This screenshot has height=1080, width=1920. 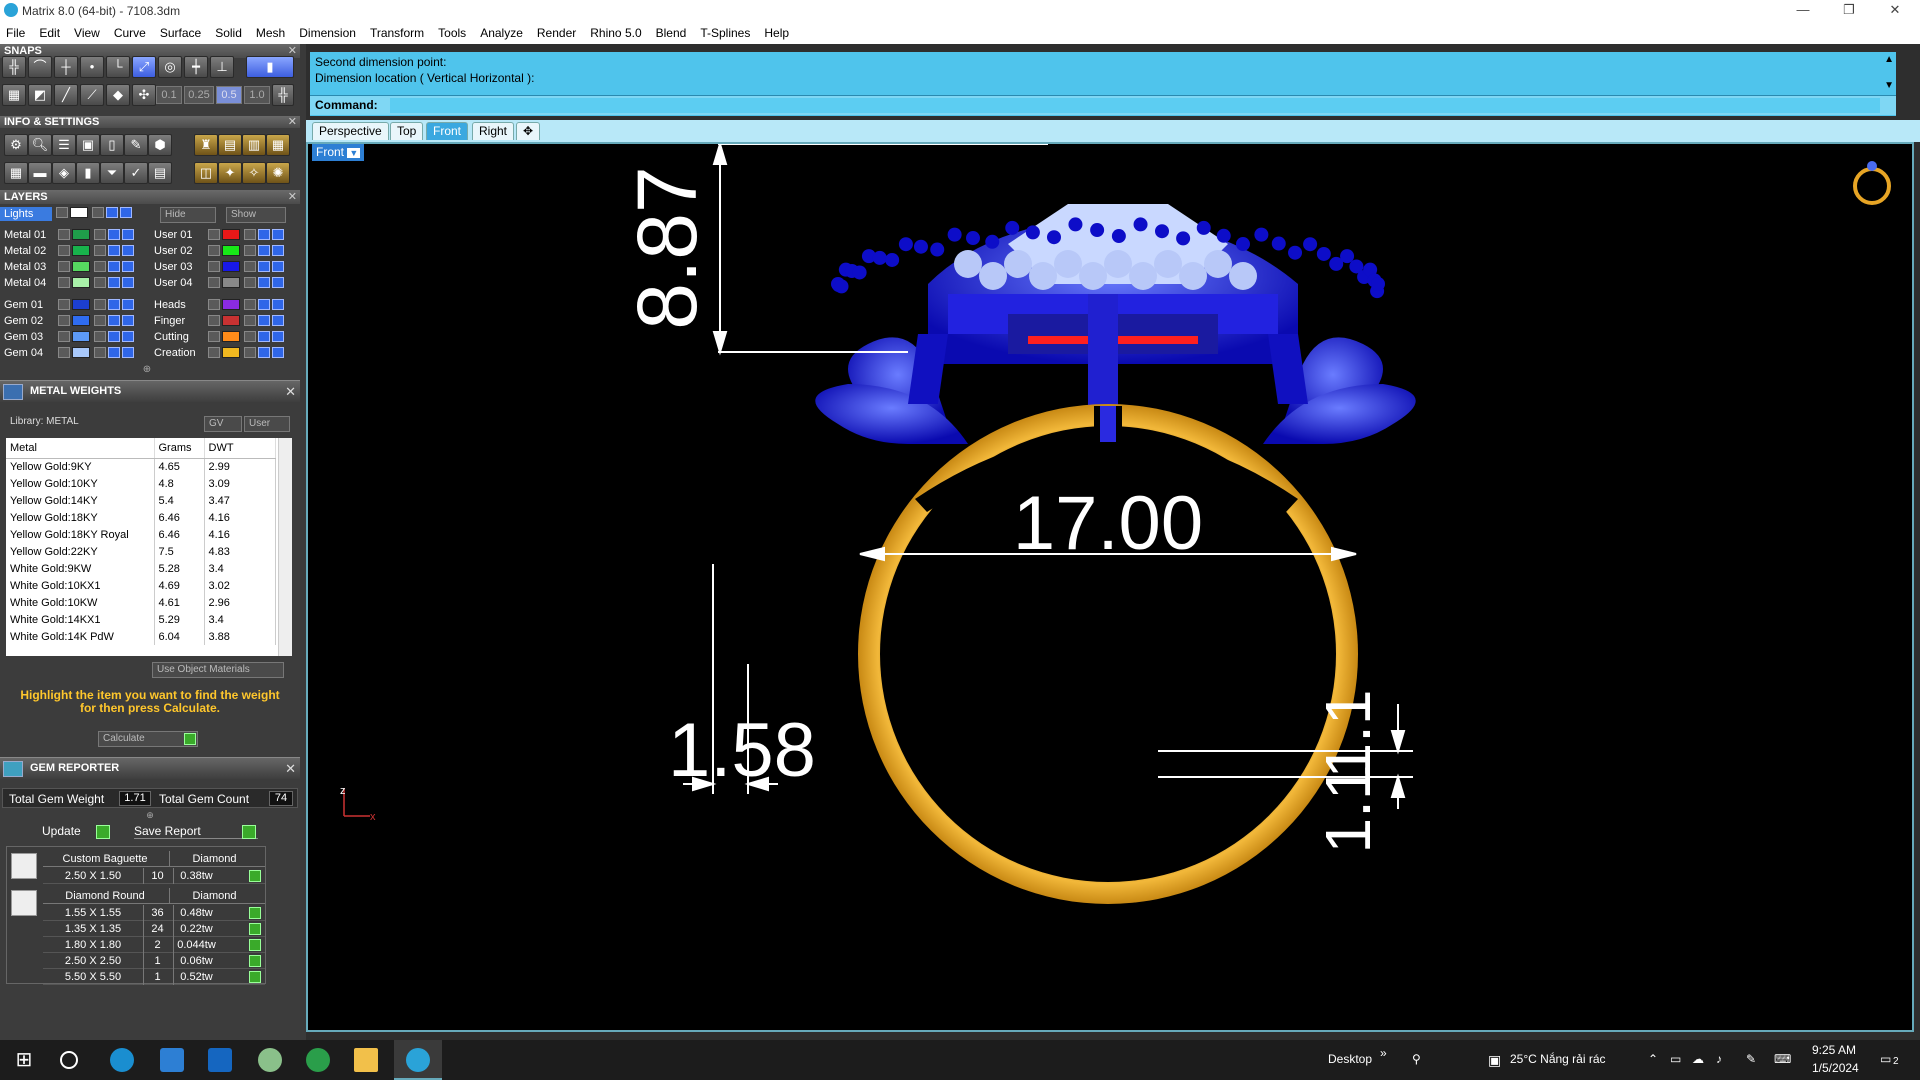 What do you see at coordinates (292, 122) in the screenshot?
I see `info-close-icon: ✕` at bounding box center [292, 122].